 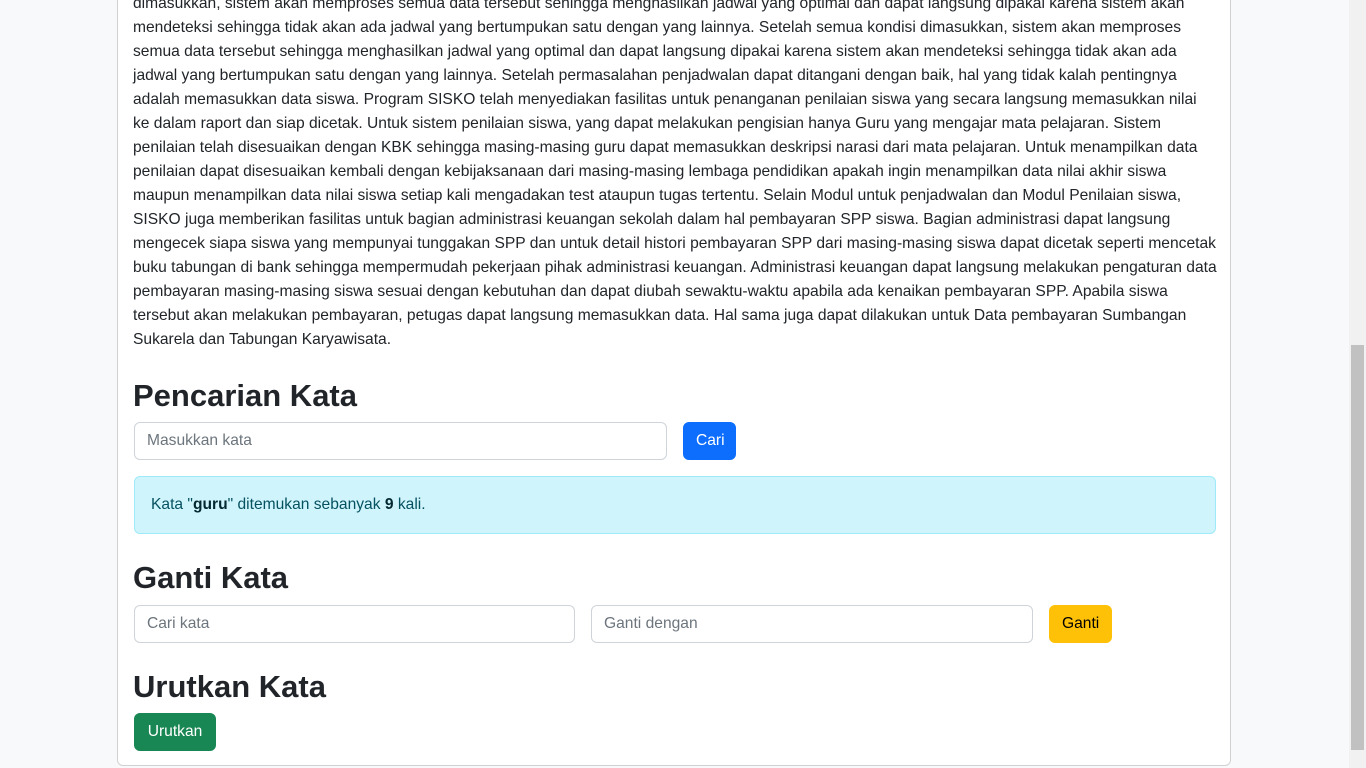 I want to click on replace-with-input, so click(x=812, y=624).